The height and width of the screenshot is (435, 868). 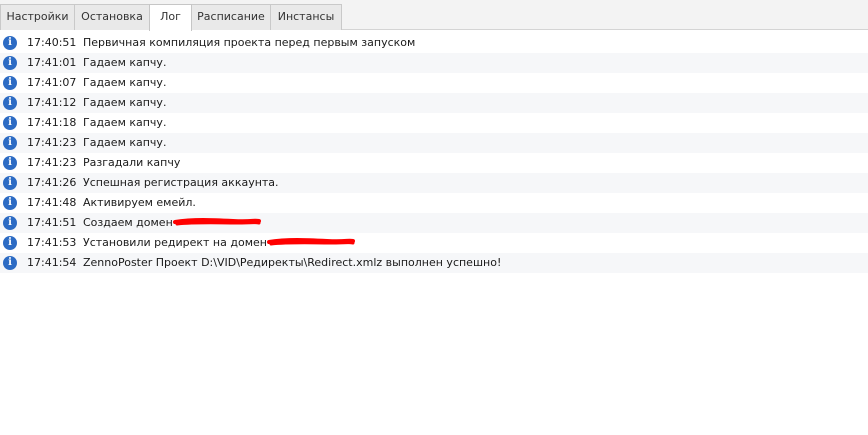 I want to click on log-message-text: Разгадали капчу, so click(x=132, y=162).